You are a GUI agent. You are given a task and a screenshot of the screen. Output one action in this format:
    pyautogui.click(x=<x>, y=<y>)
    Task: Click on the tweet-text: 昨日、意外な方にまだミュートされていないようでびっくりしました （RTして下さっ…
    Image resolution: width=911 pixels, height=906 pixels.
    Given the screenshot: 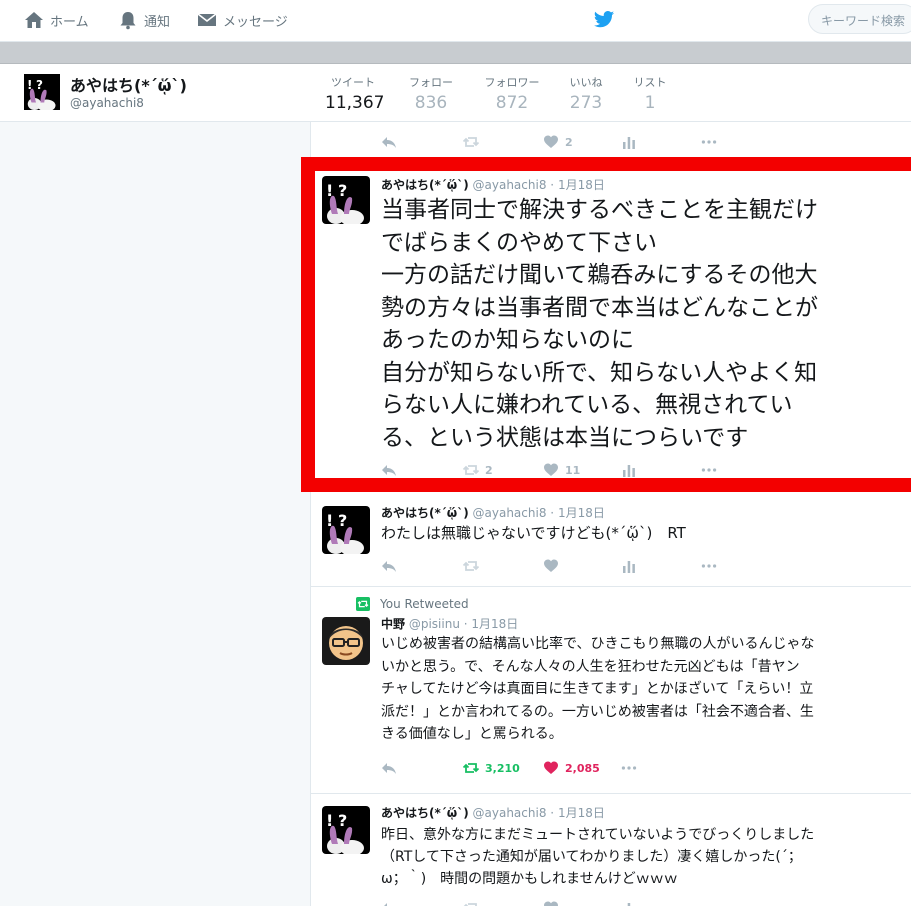 What is the action you would take?
    pyautogui.click(x=638, y=857)
    